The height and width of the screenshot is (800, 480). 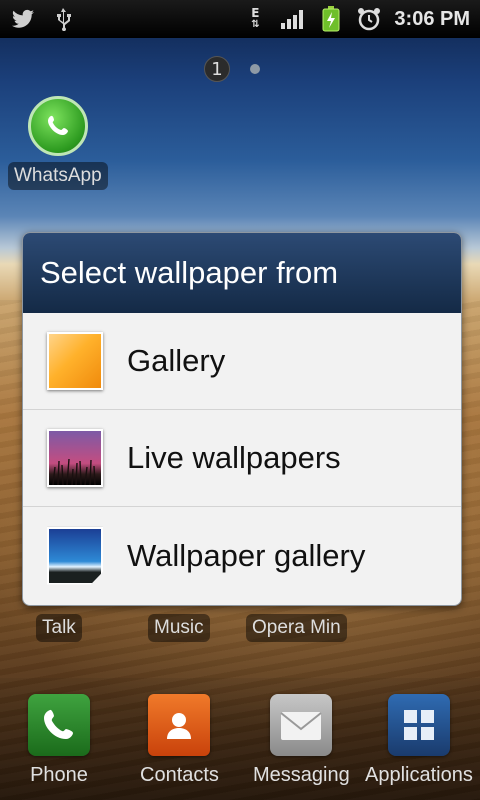 I want to click on whatsapp-icon, so click(x=57, y=126).